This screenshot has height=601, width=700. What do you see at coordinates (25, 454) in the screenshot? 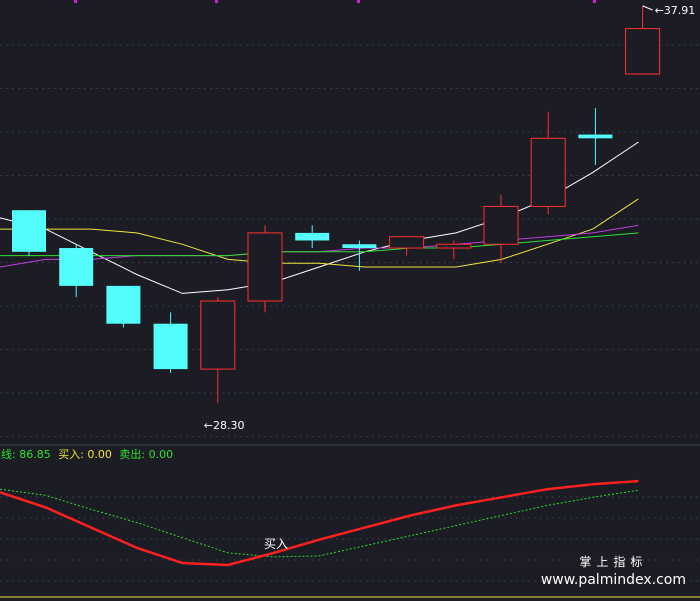
I see `legend-sell-line: 卖线: 86.85` at bounding box center [25, 454].